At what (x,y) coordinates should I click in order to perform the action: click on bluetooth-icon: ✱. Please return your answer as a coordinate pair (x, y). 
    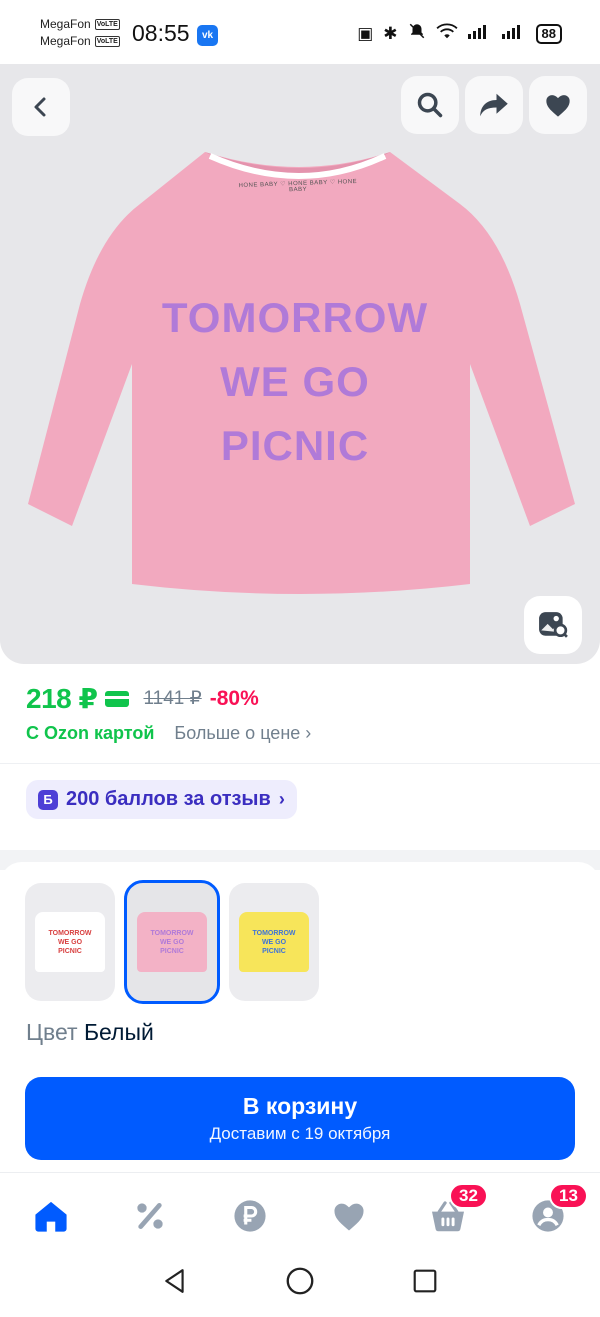
    Looking at the image, I should click on (390, 33).